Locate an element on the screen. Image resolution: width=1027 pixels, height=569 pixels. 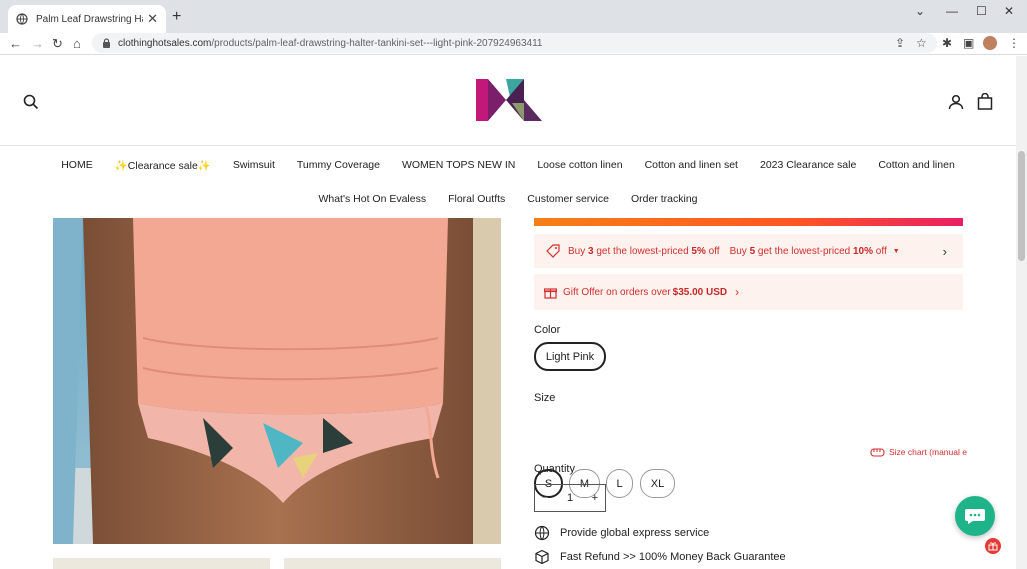
quantity-stepper: − 1 + is located at coordinates (570, 498).